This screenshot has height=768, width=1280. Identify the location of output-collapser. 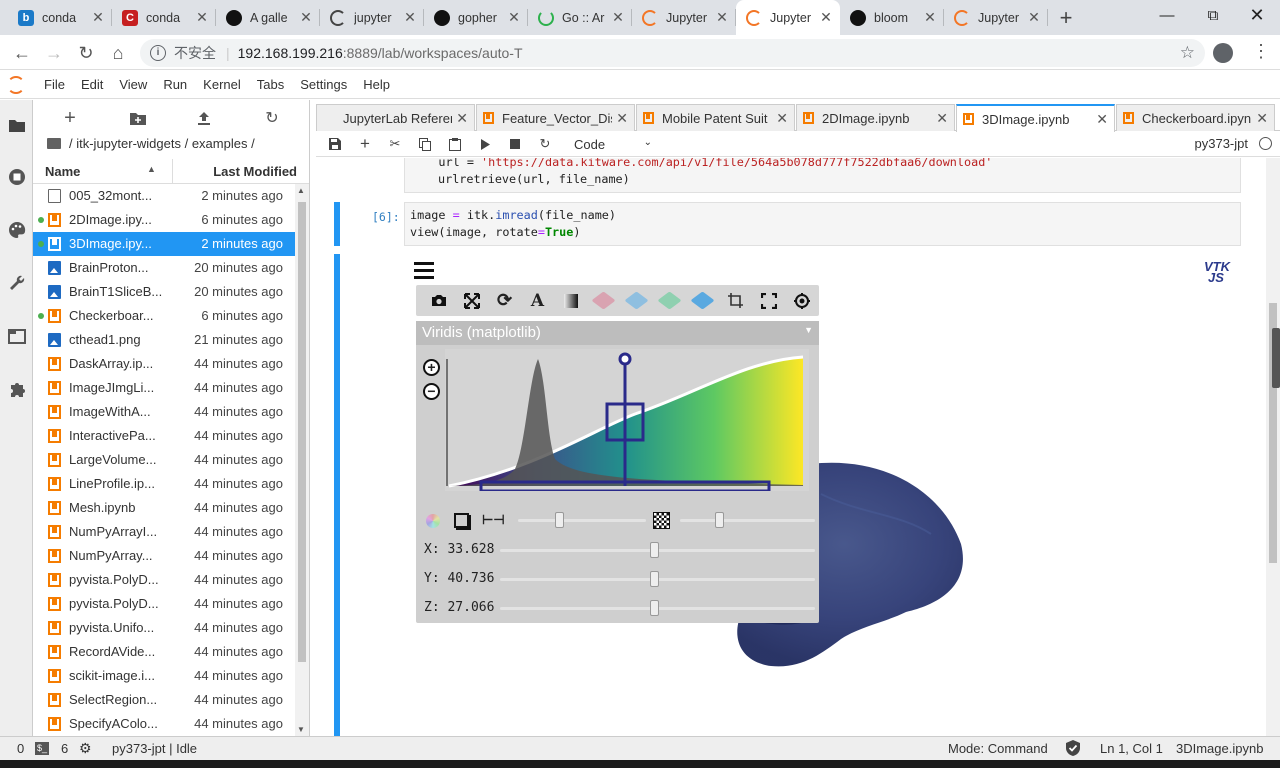
(337, 495).